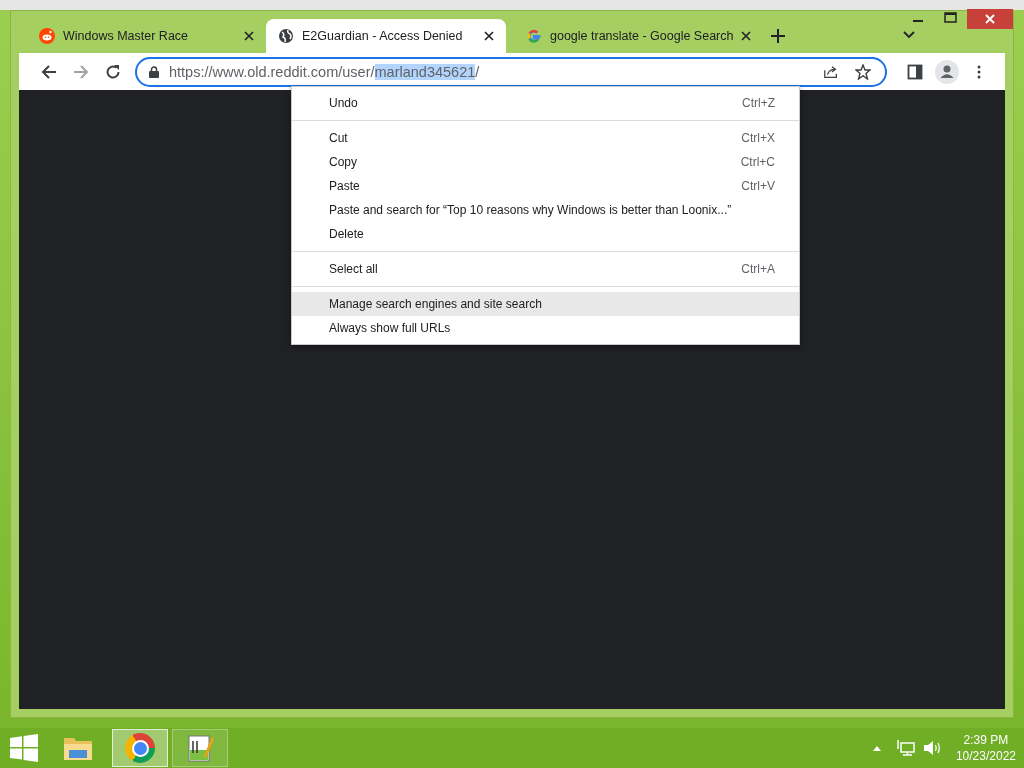 Image resolution: width=1024 pixels, height=768 pixels. Describe the element at coordinates (931, 748) in the screenshot. I see `volume-icon` at that location.